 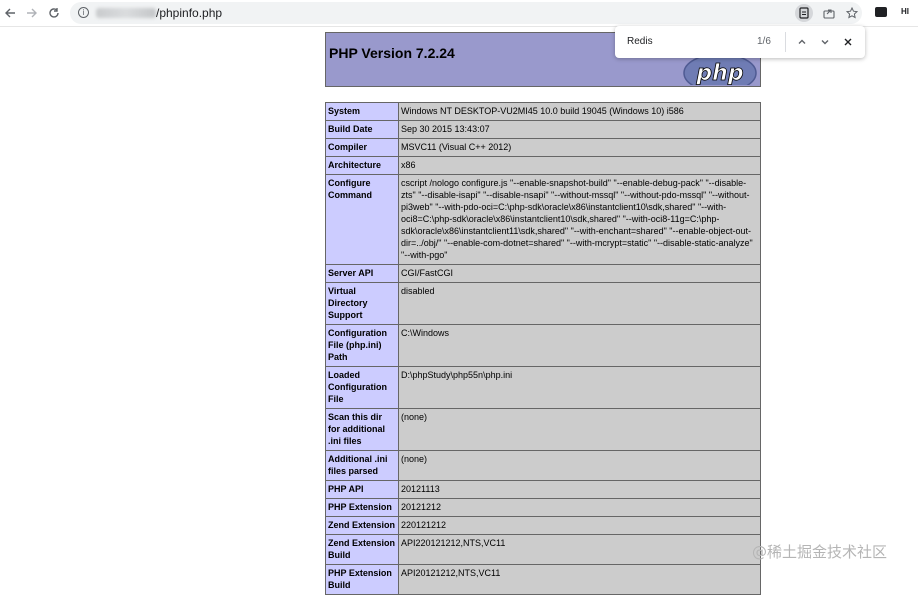 What do you see at coordinates (362, 165) in the screenshot?
I see `row-label: Architecture` at bounding box center [362, 165].